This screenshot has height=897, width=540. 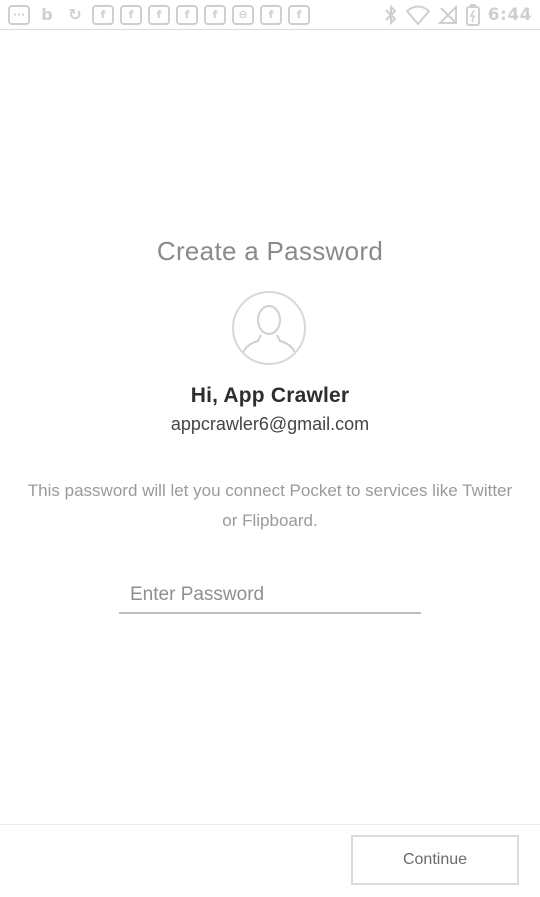 What do you see at coordinates (447, 14) in the screenshot?
I see `no-signal-icon` at bounding box center [447, 14].